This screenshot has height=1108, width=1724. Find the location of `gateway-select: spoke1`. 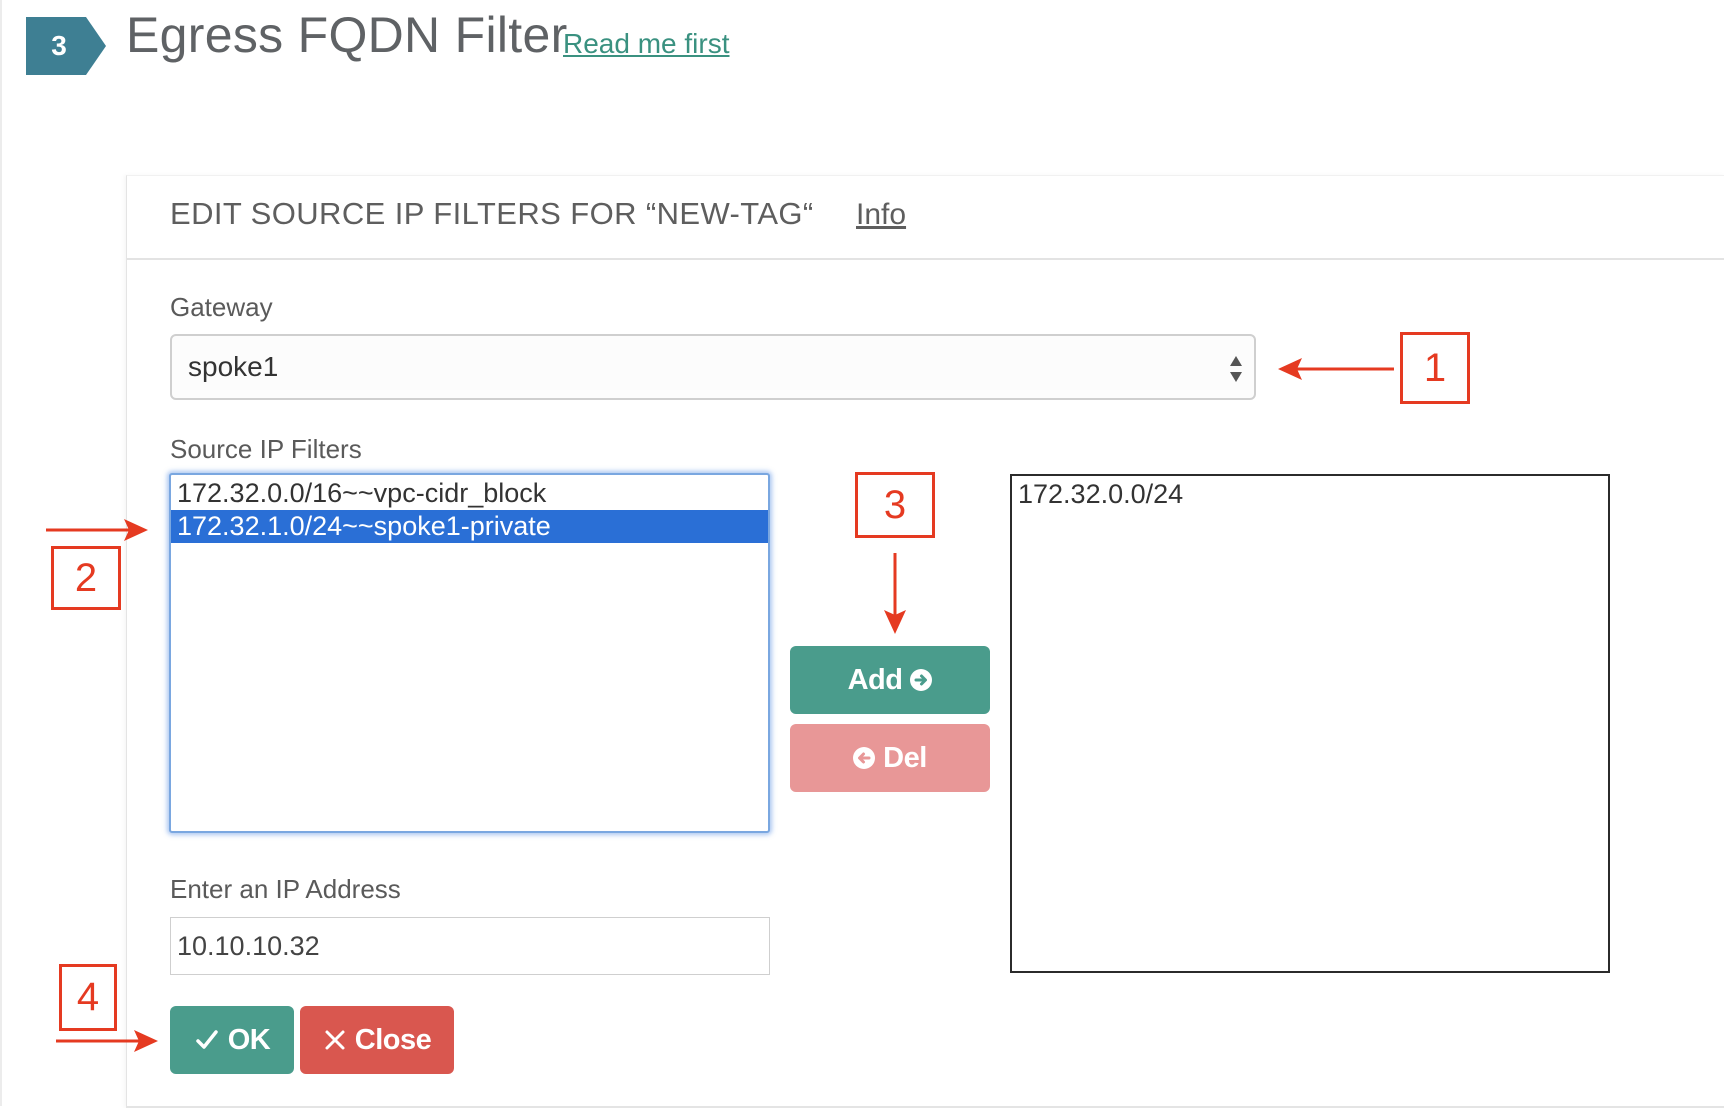

gateway-select: spoke1 is located at coordinates (713, 367).